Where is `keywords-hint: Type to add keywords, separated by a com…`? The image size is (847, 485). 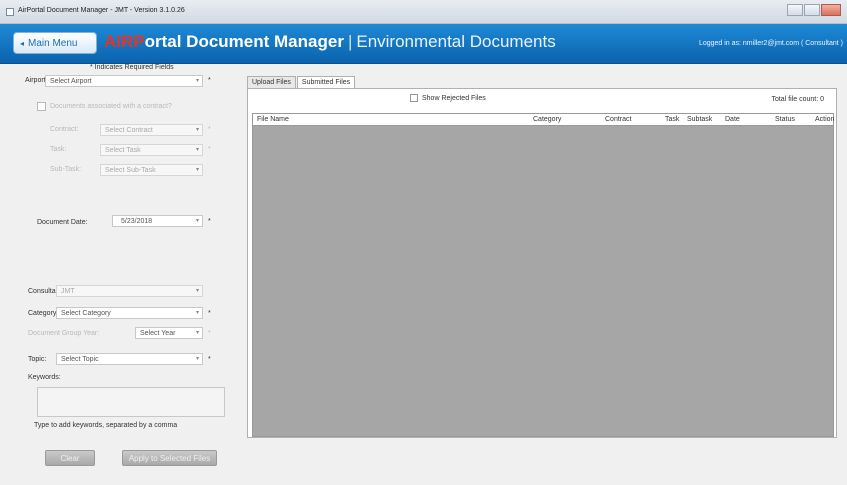 keywords-hint: Type to add keywords, separated by a com… is located at coordinates (106, 425).